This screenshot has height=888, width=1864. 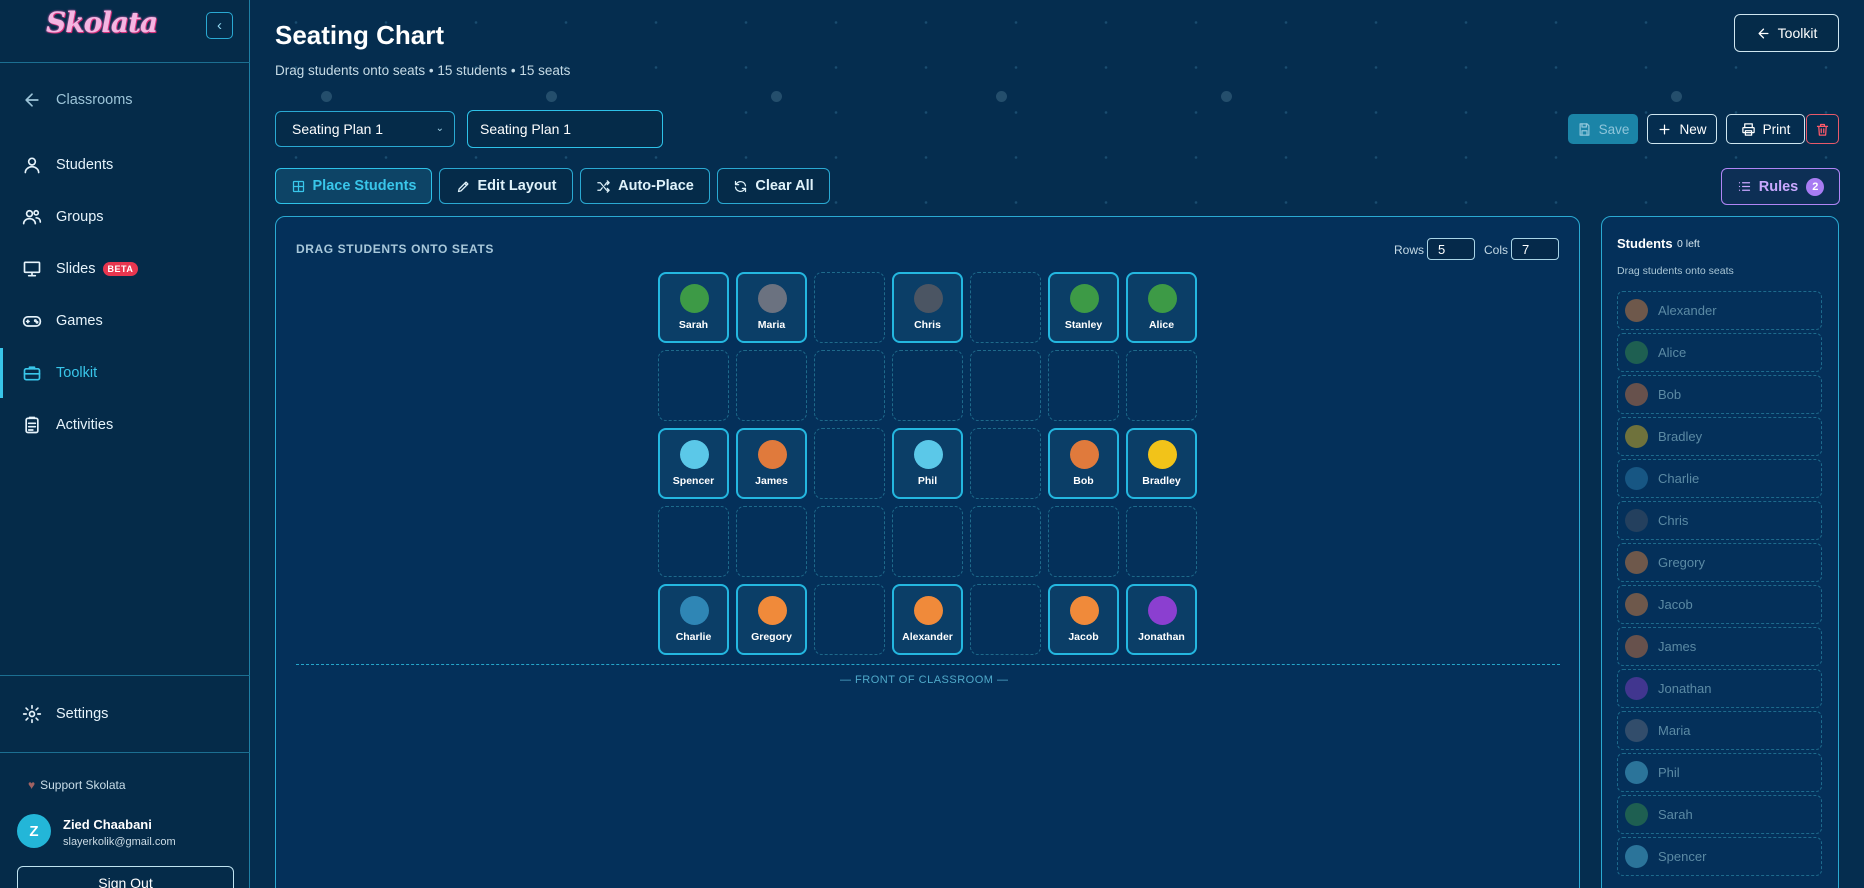 What do you see at coordinates (125, 100) in the screenshot?
I see `back-to-classrooms: Classrooms` at bounding box center [125, 100].